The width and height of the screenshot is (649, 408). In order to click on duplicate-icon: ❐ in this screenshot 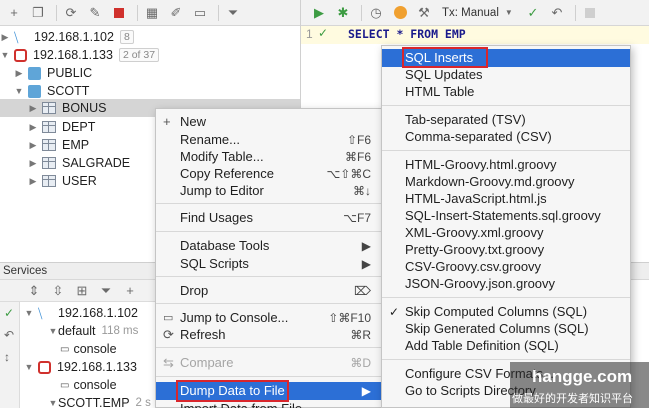, I will do `click(38, 13)`.